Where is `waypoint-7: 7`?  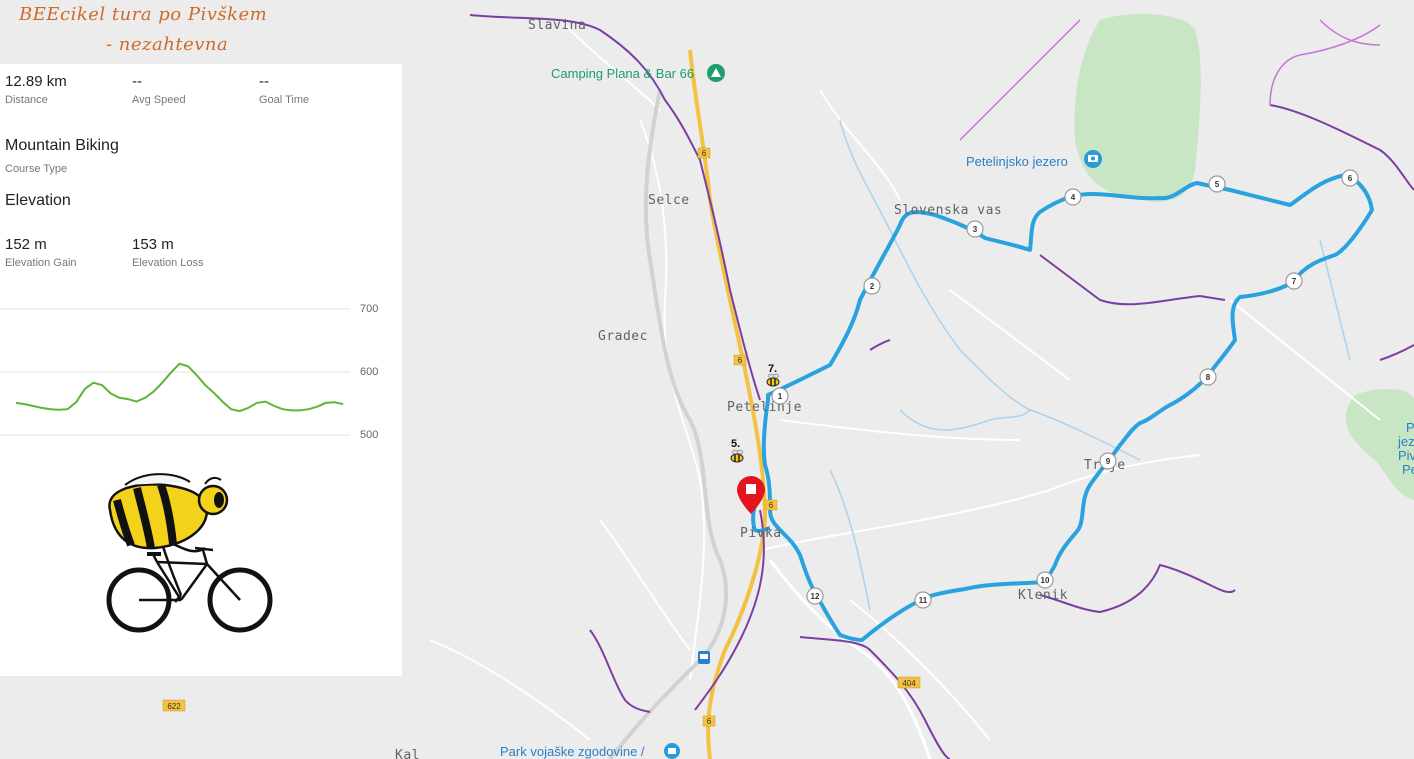
waypoint-7: 7 is located at coordinates (1294, 281).